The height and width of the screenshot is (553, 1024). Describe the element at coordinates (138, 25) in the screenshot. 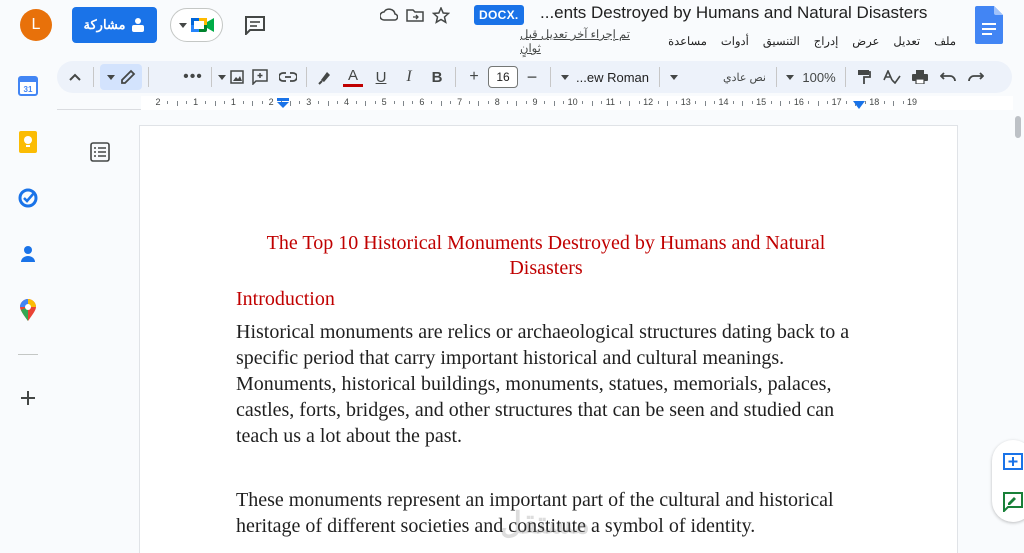

I see `lock-person-icon` at that location.